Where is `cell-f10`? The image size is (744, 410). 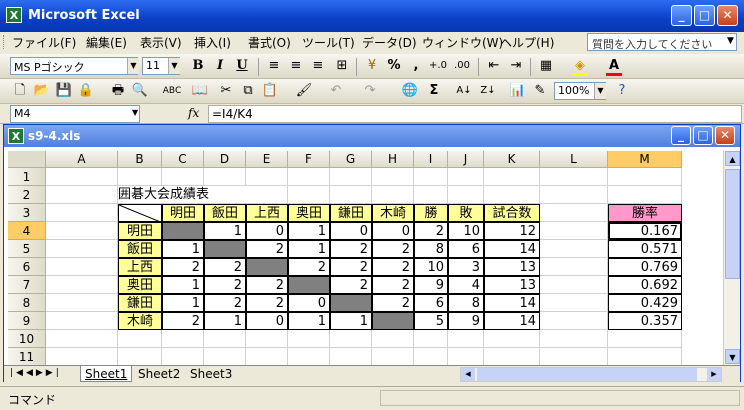
cell-f10 is located at coordinates (309, 339).